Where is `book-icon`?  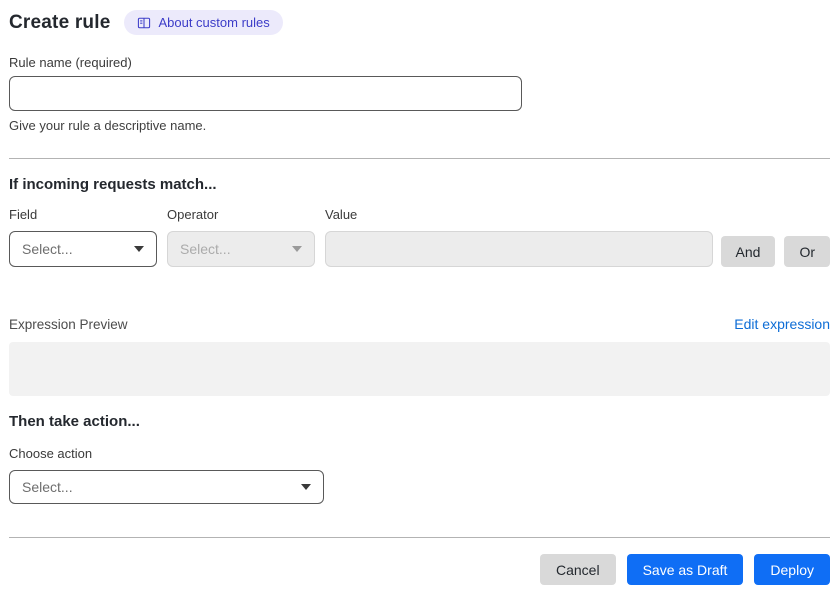
book-icon is located at coordinates (144, 23).